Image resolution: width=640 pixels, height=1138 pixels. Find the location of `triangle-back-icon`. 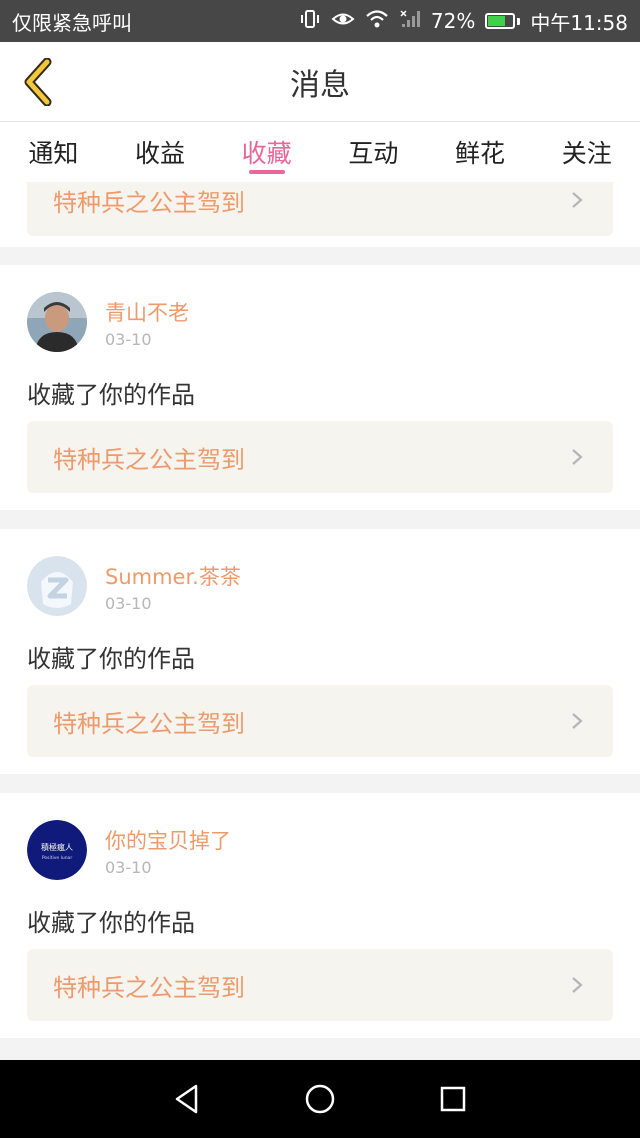

triangle-back-icon is located at coordinates (186, 1099).